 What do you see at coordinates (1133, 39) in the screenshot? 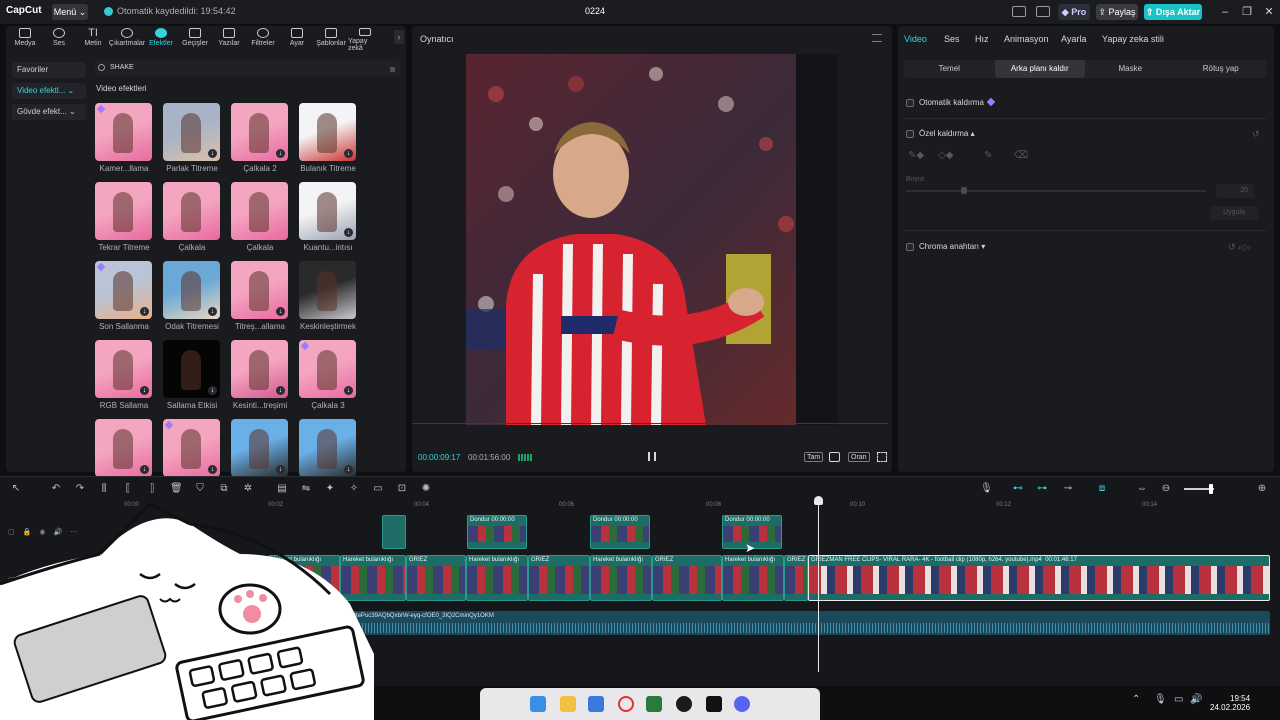
I see `tab-ai-style: Yapay zeka stili` at bounding box center [1133, 39].